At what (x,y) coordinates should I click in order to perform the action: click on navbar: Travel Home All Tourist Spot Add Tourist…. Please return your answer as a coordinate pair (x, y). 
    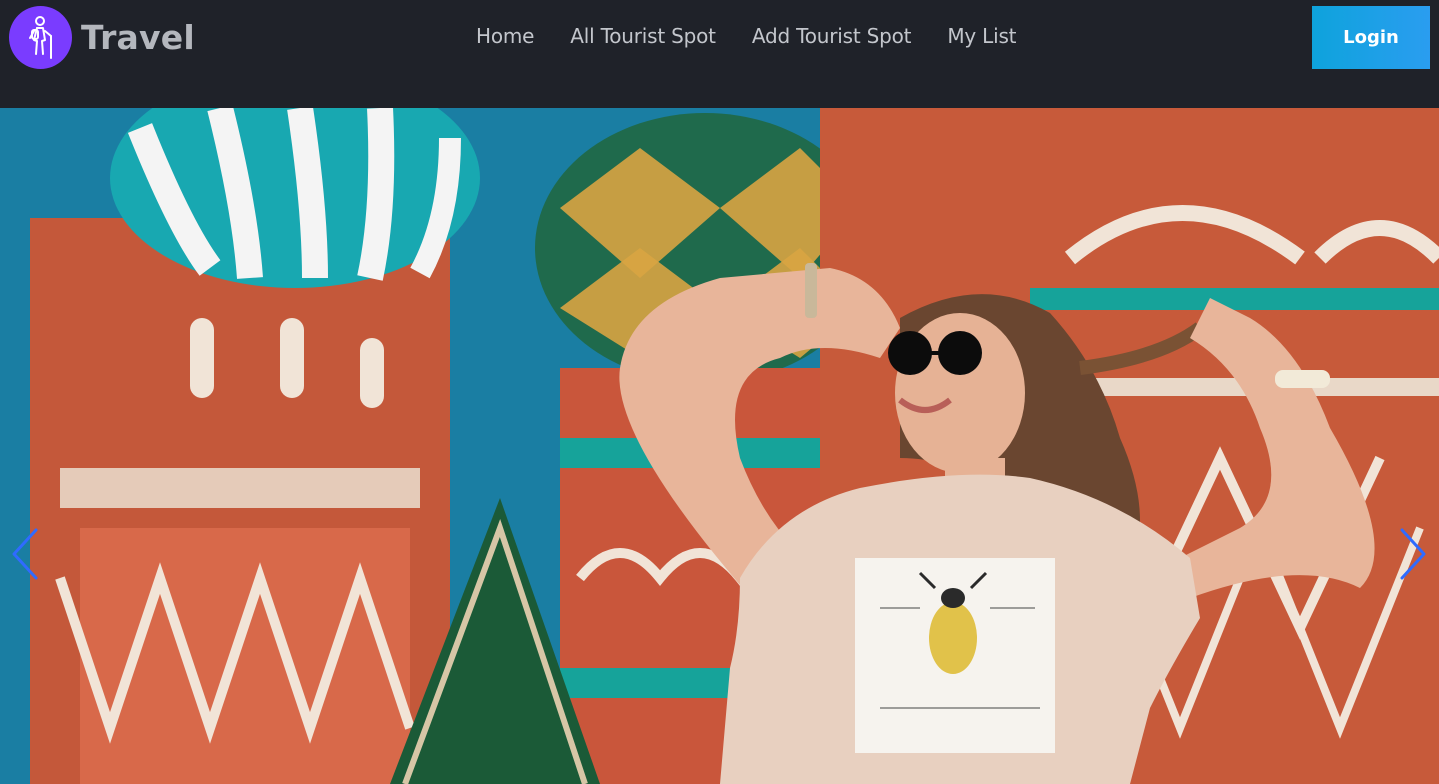
    Looking at the image, I should click on (719, 54).